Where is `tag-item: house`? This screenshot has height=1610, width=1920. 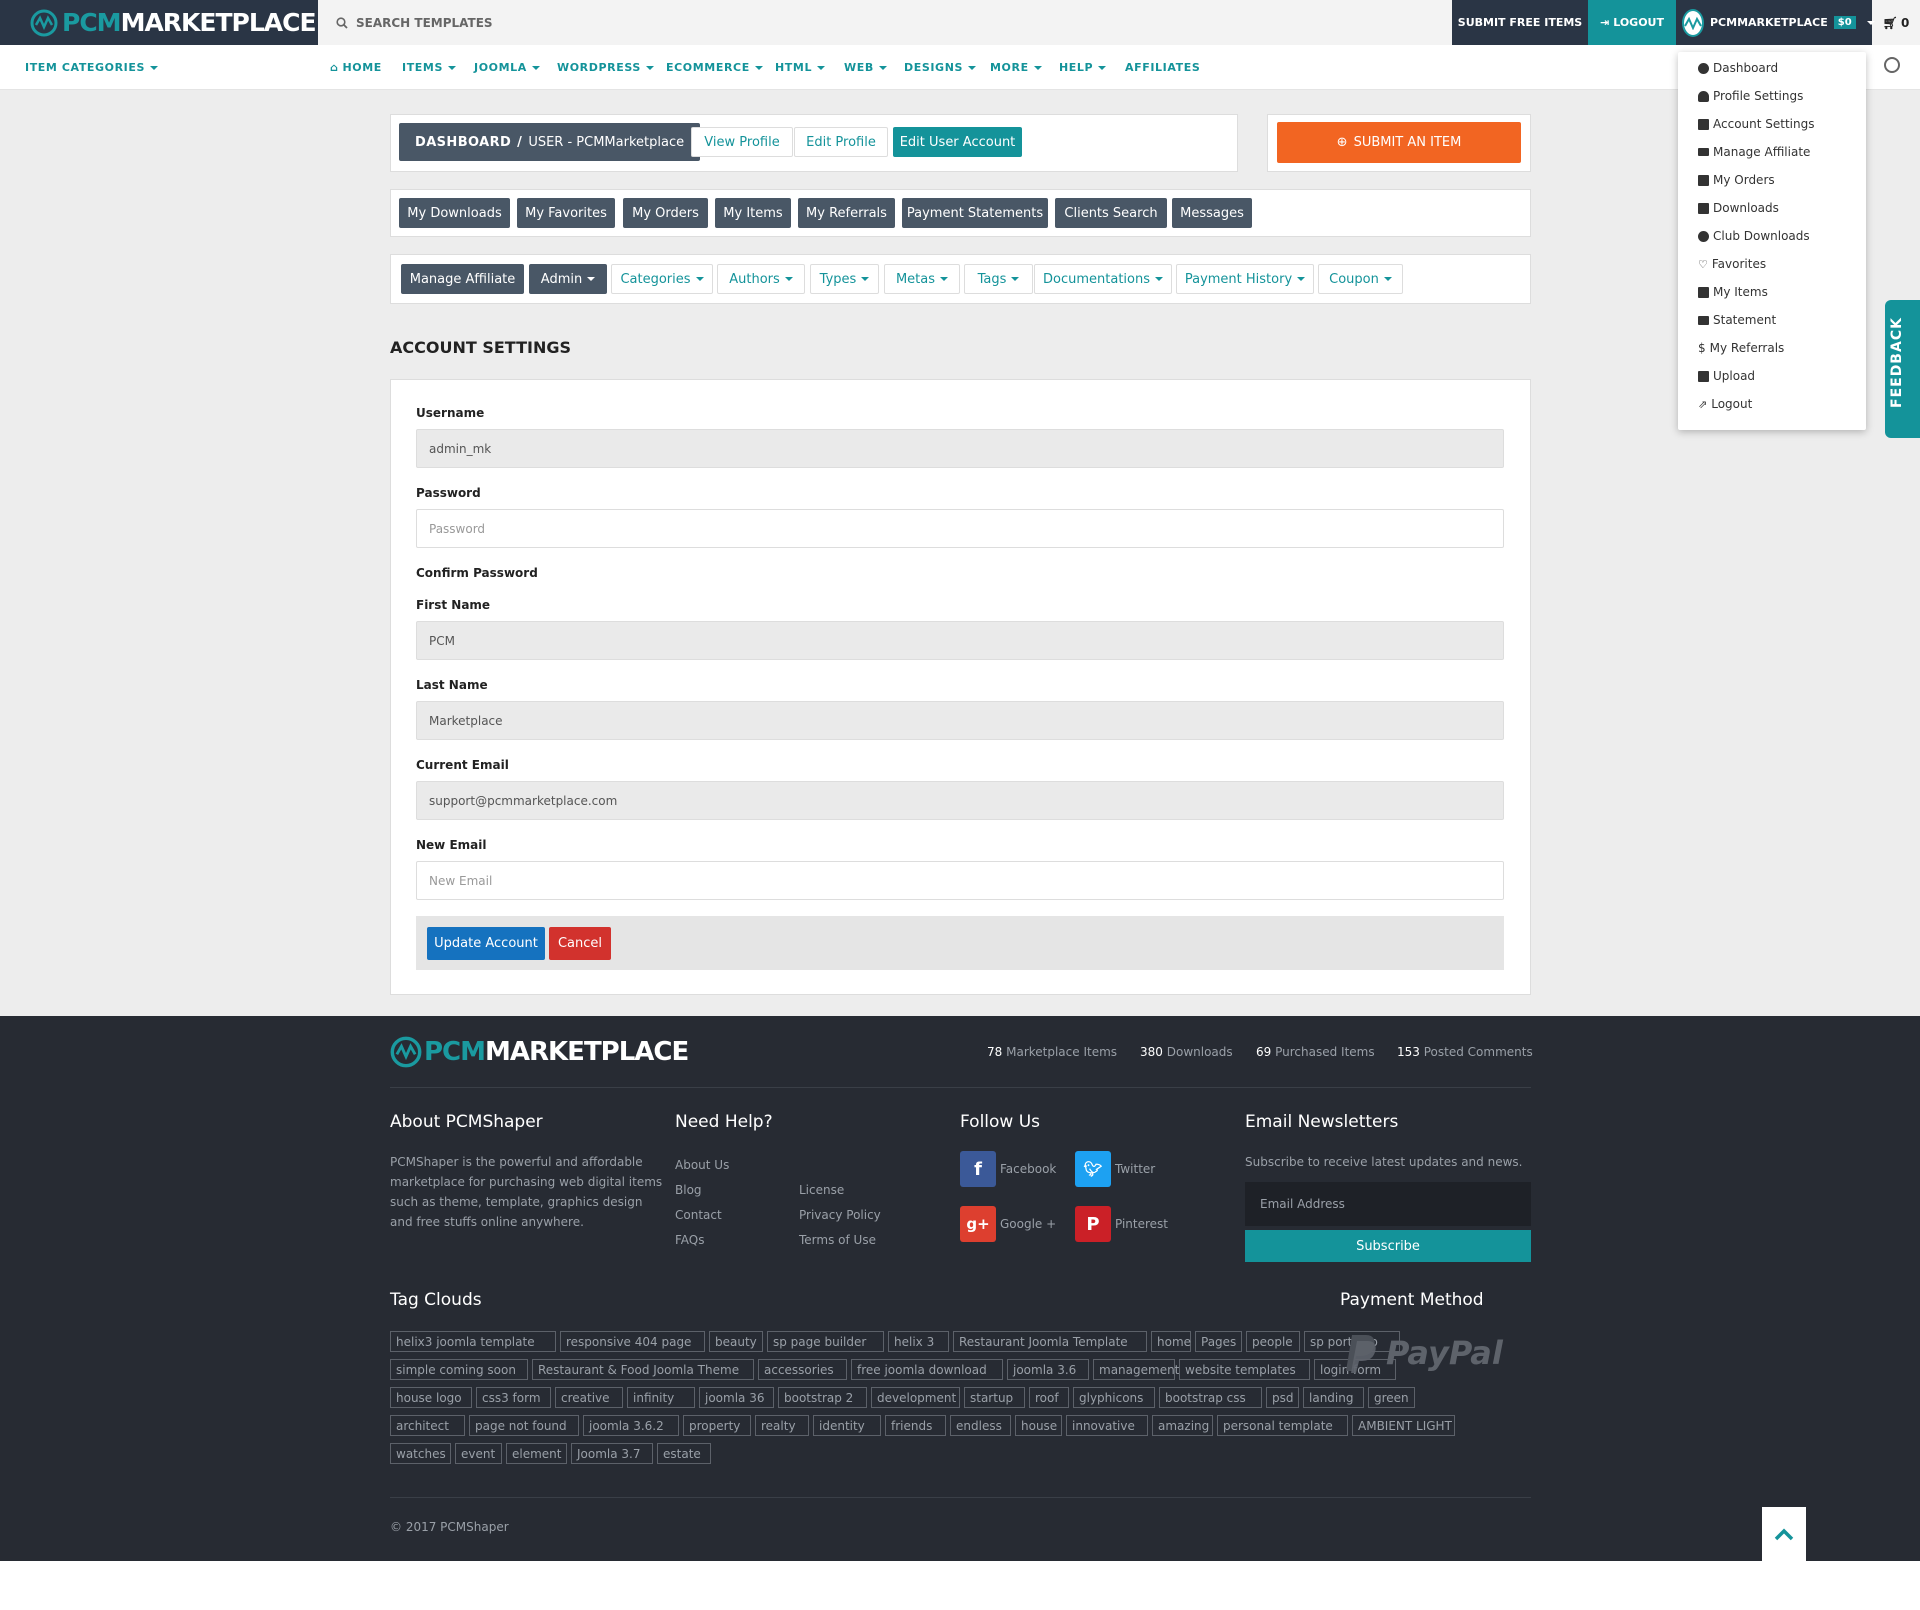
tag-item: house is located at coordinates (1038, 1425).